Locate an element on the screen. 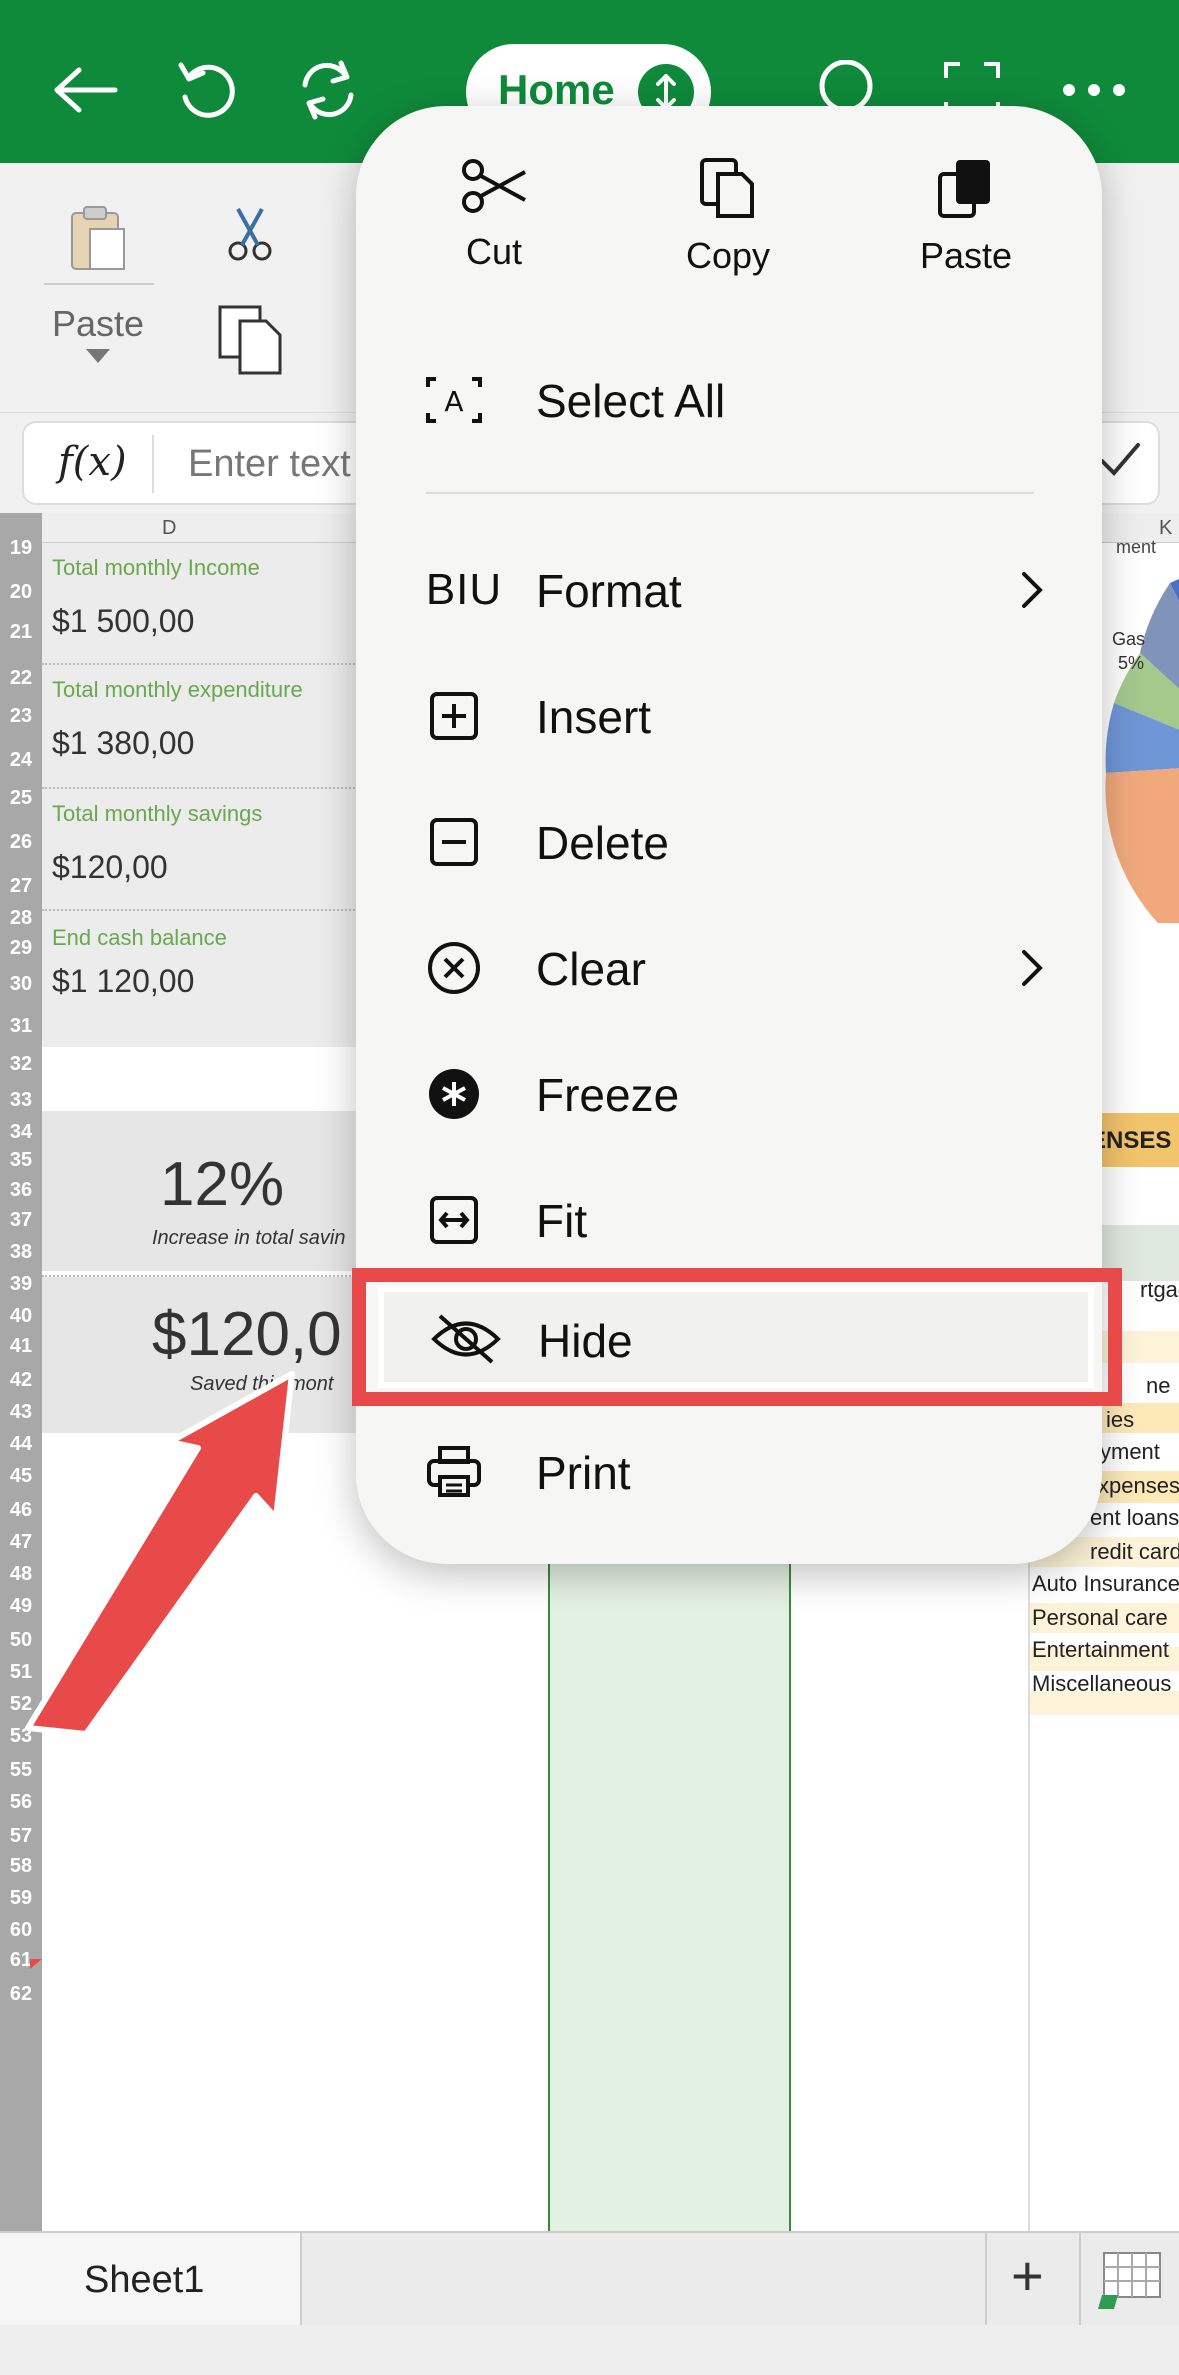 This screenshot has width=1179, height=2375. expense-item: redit cards is located at coordinates (1134, 1552).